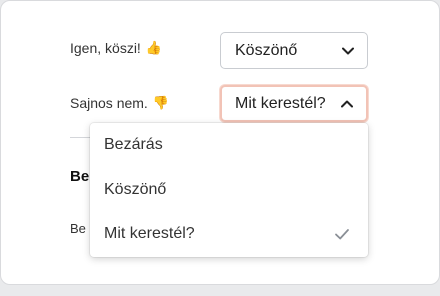 The height and width of the screenshot is (296, 440). Describe the element at coordinates (161, 102) in the screenshot. I see `thumbs-down-icon: 👎` at that location.